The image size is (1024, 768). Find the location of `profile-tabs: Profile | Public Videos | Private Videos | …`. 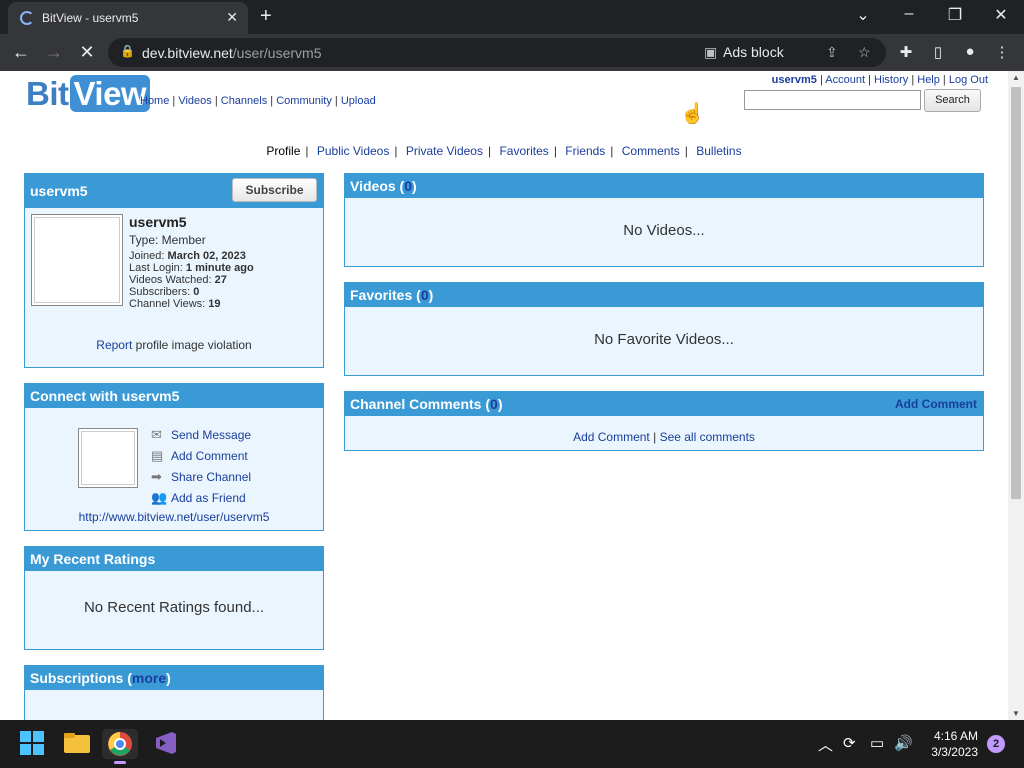

profile-tabs: Profile | Public Videos | Private Videos | … is located at coordinates (504, 151).